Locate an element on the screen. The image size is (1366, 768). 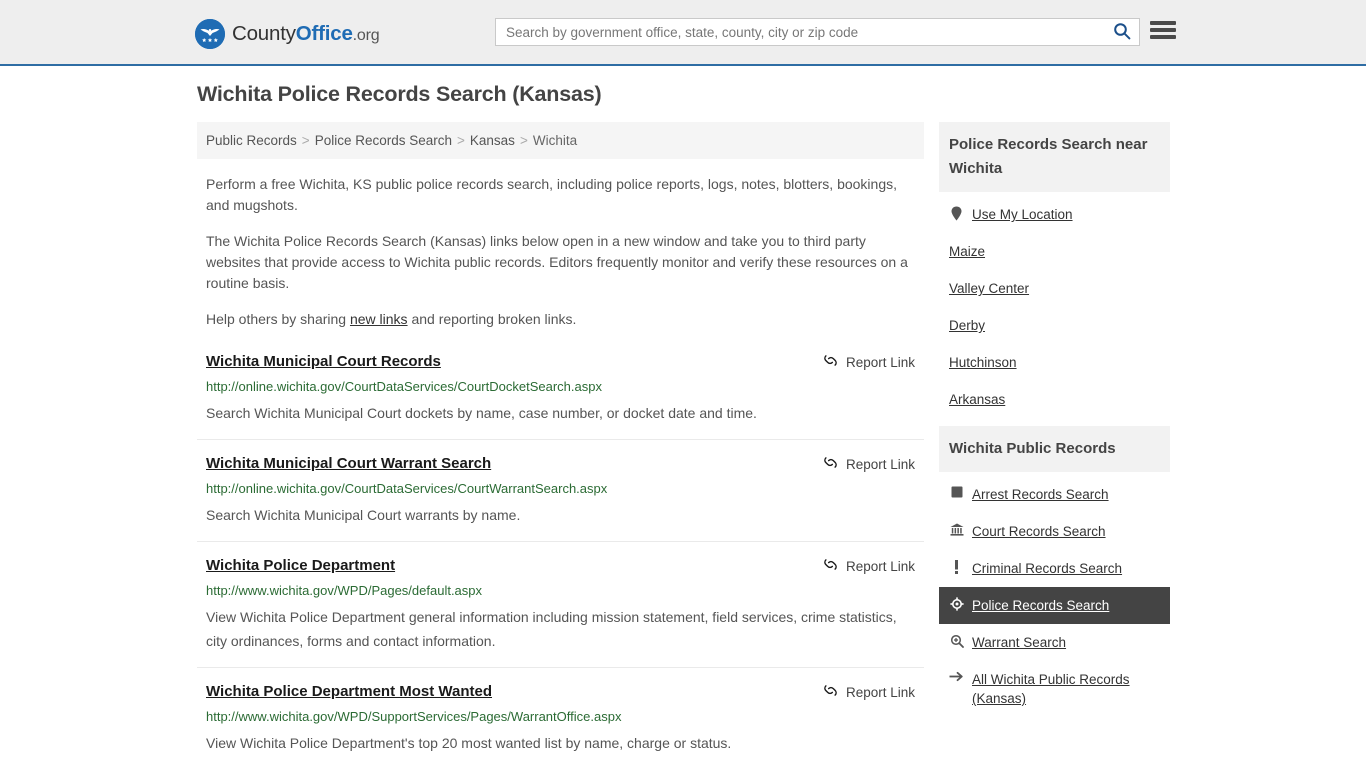
sidebar-item-hutchinson: Hutchinson is located at coordinates (1054, 362).